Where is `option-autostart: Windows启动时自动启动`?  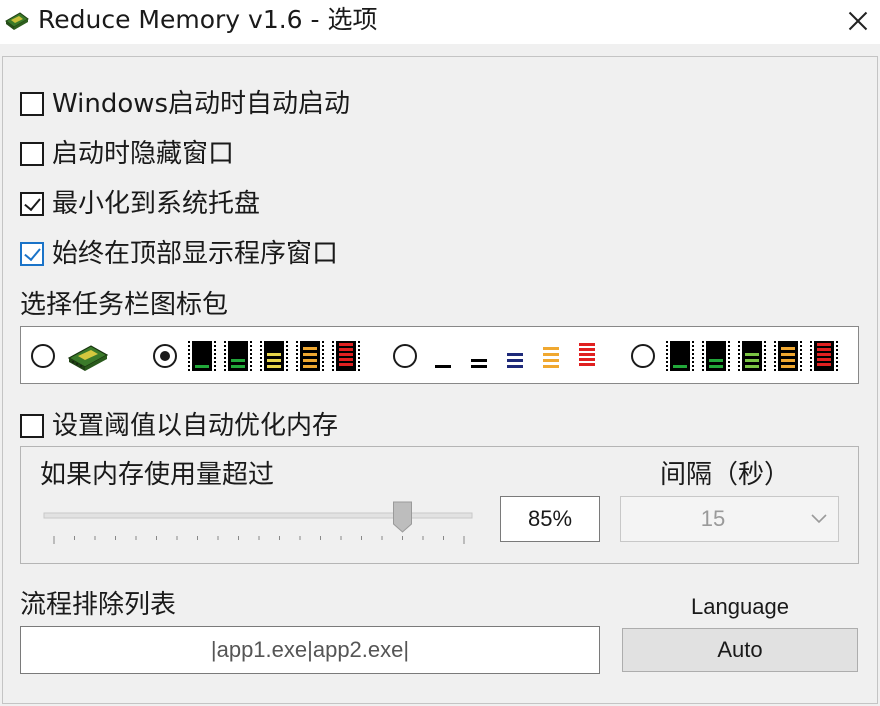
option-autostart: Windows启动时自动启动 is located at coordinates (185, 104).